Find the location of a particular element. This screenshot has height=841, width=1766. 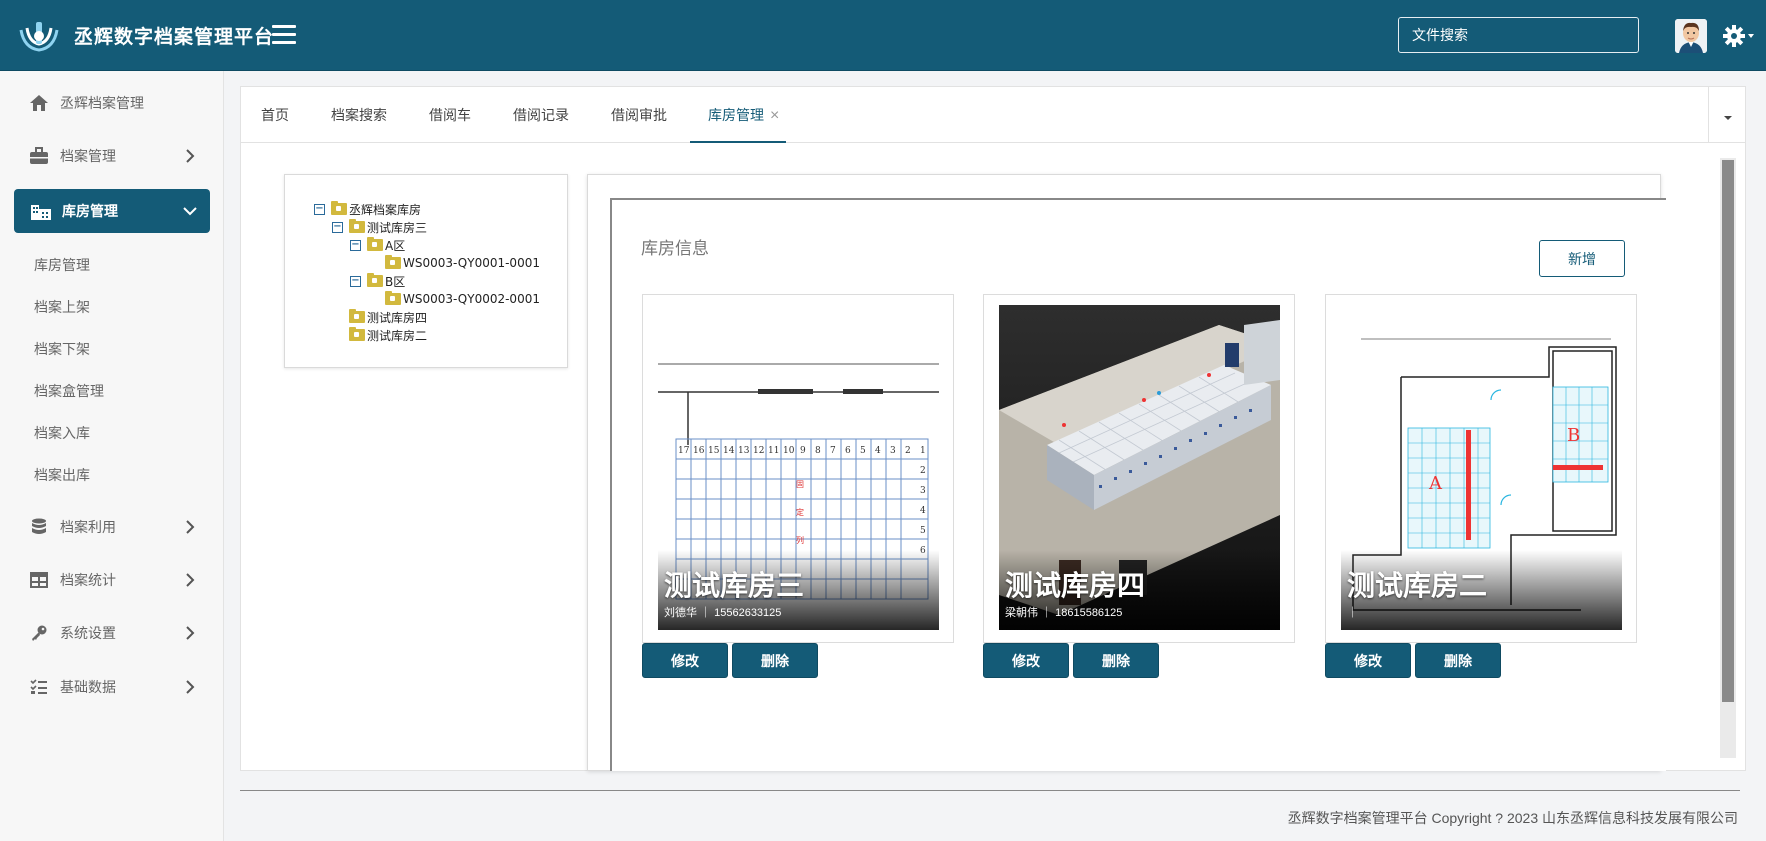

sidebar-item-label: 档案利用 is located at coordinates (88, 527).